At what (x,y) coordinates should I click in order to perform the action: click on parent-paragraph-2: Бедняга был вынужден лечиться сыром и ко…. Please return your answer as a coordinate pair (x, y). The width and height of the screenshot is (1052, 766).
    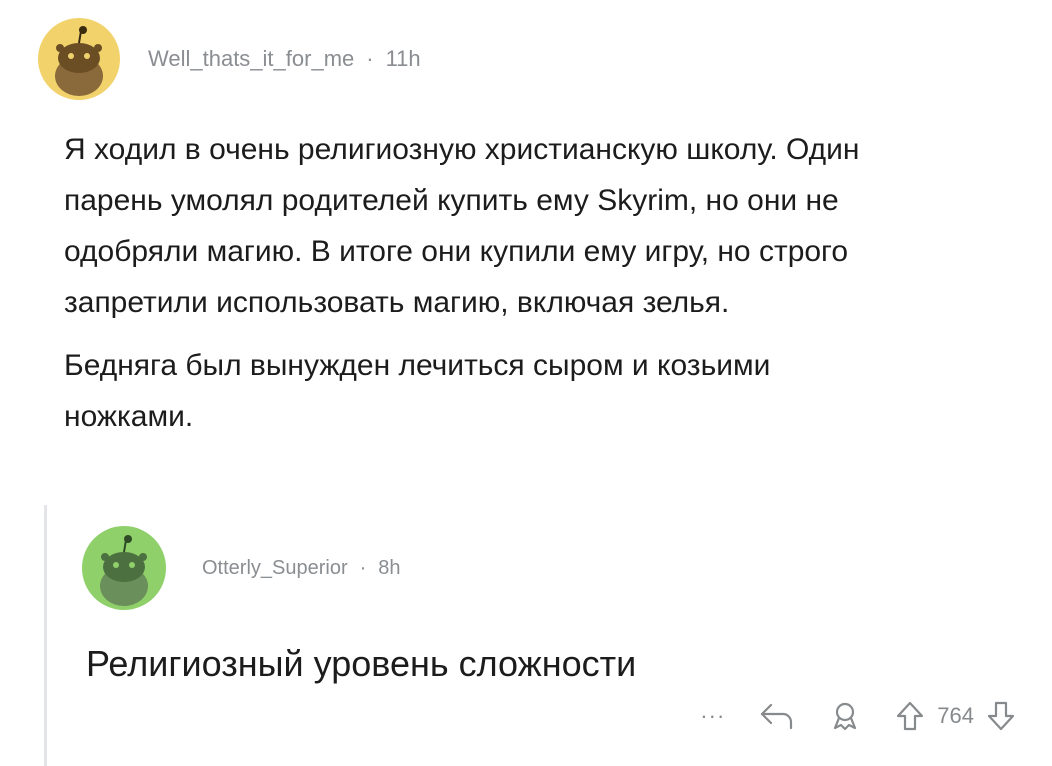
    Looking at the image, I should click on (417, 391).